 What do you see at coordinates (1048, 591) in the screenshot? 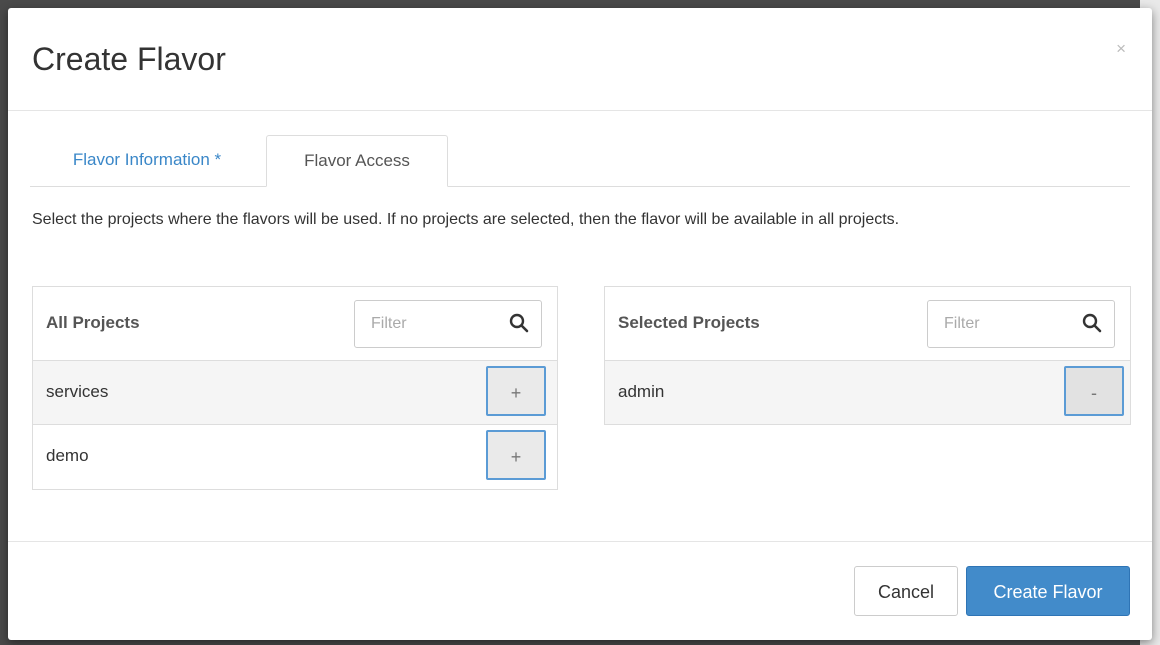
I see `create-flavor-button: Create Flavor` at bounding box center [1048, 591].